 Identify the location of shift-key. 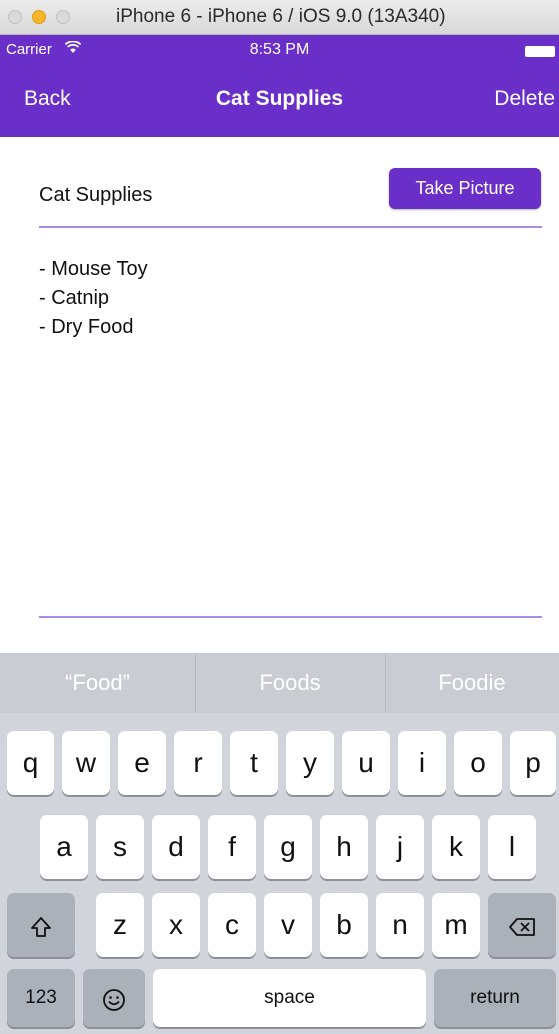
(41, 925).